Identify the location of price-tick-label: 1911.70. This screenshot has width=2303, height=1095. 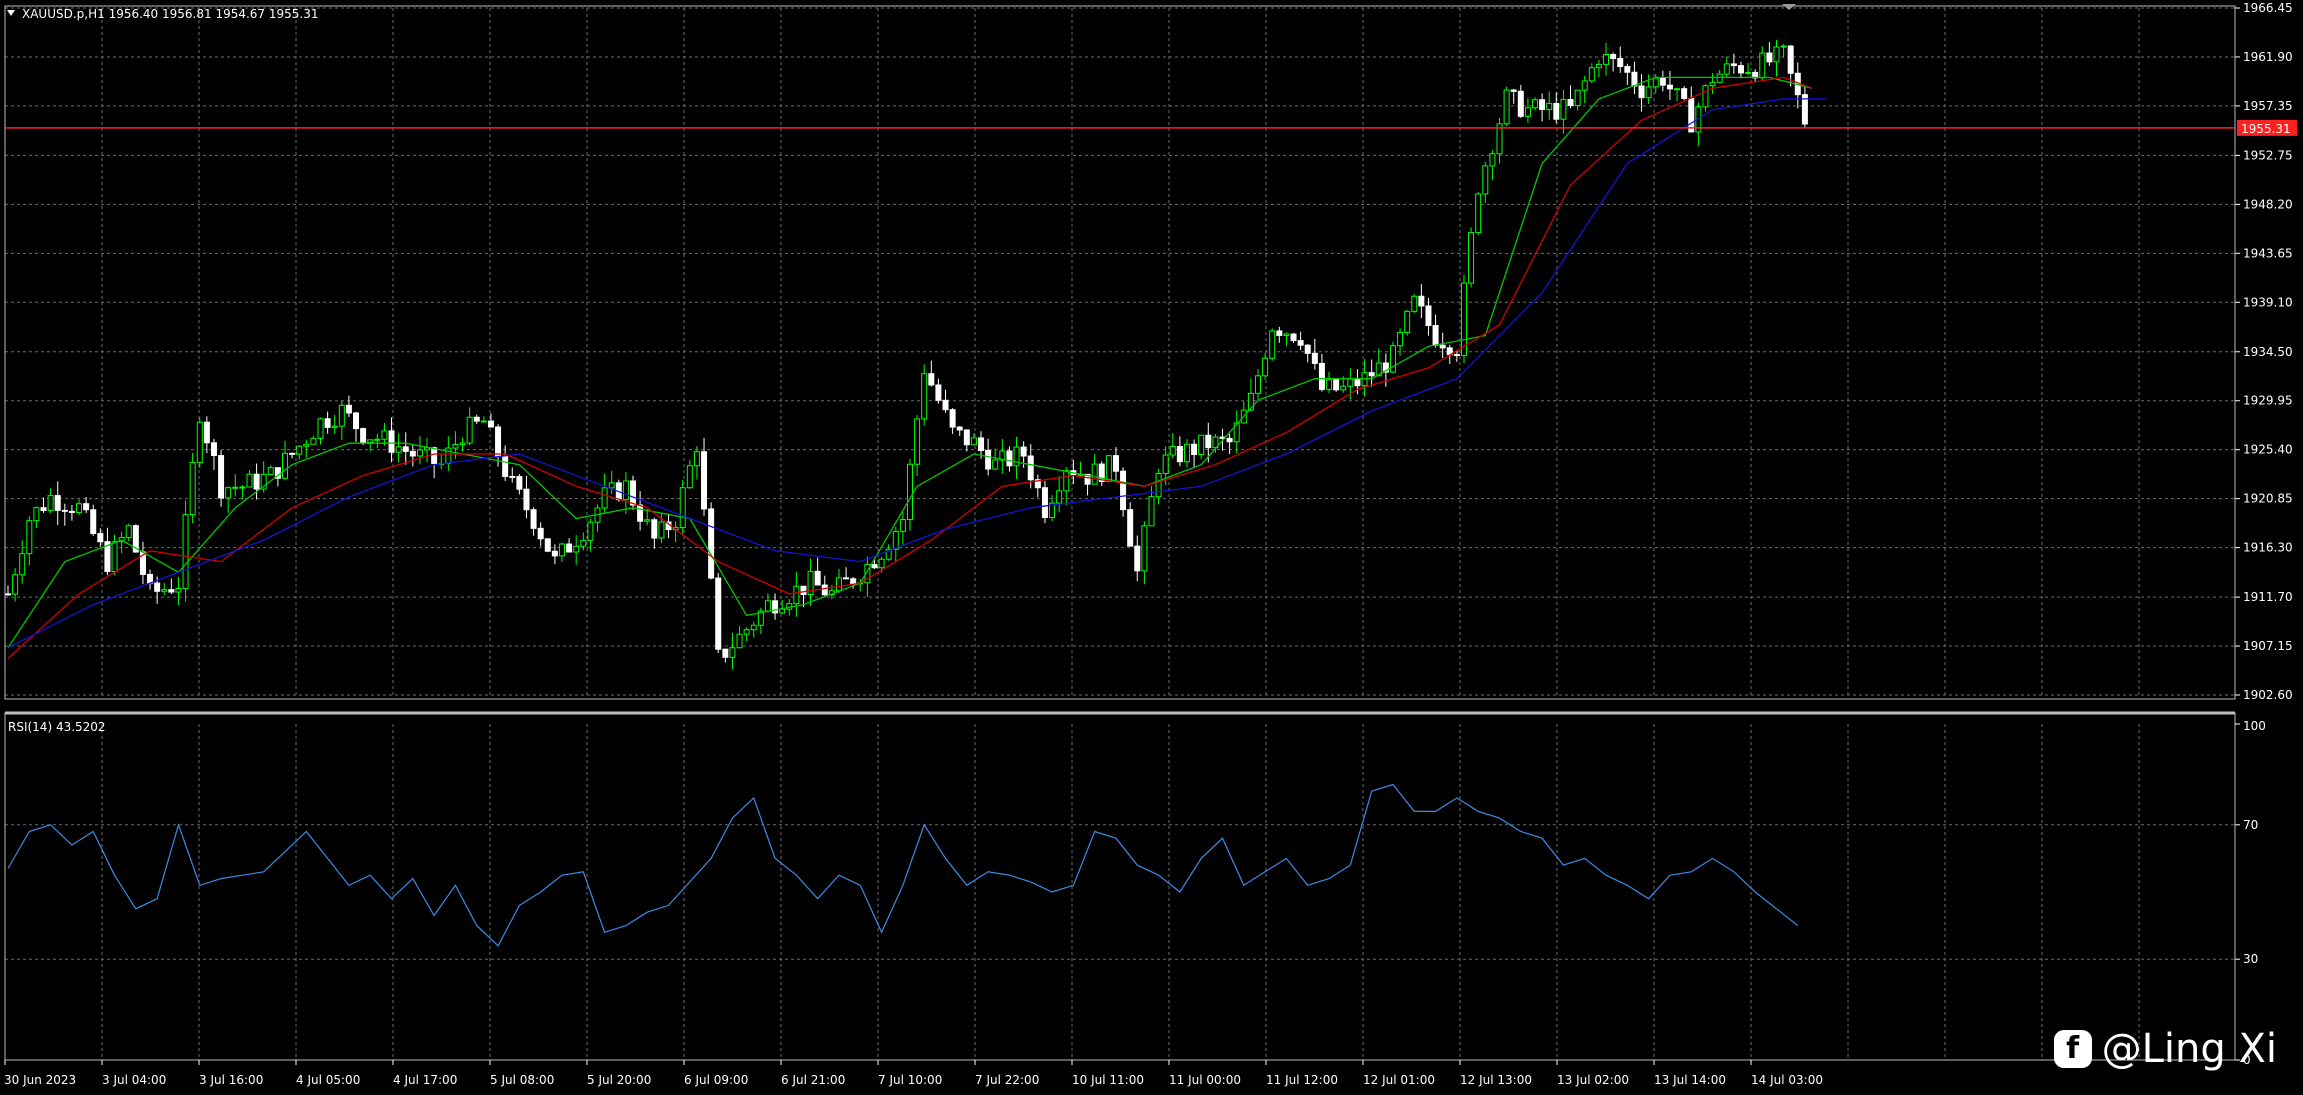
(2268, 597).